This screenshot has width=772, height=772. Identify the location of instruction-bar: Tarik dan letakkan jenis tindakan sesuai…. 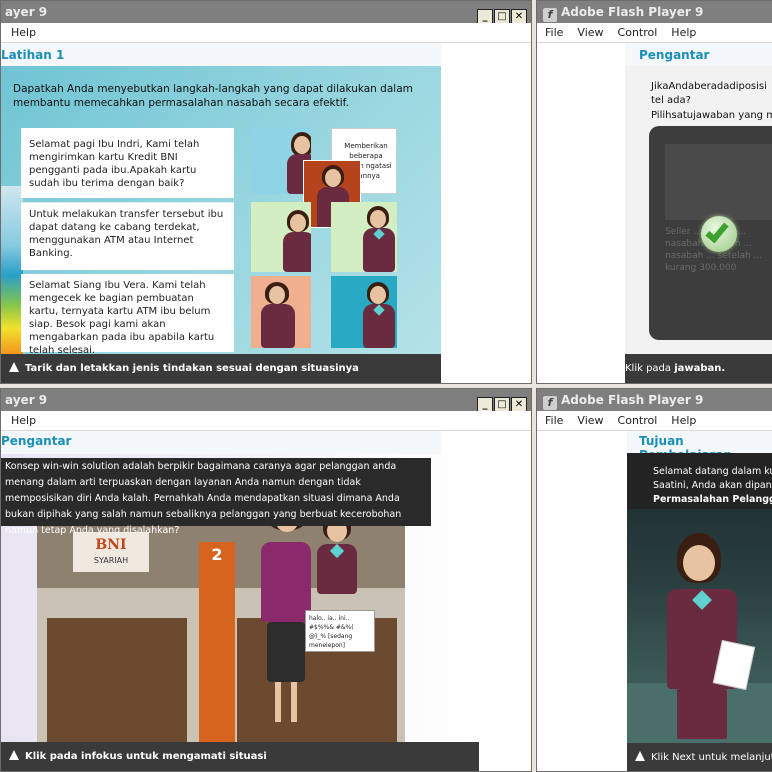
(221, 368).